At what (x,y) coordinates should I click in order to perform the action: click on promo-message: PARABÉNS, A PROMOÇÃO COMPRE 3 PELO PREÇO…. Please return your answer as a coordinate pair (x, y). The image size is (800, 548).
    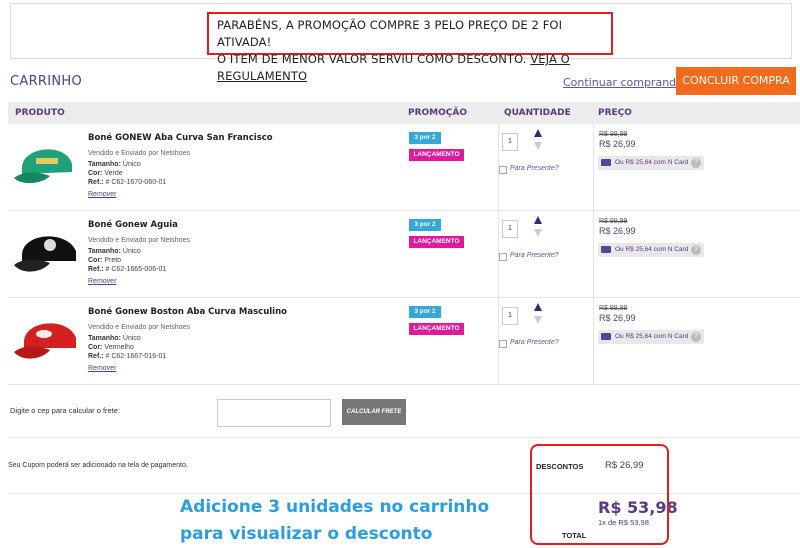
    Looking at the image, I should click on (410, 47).